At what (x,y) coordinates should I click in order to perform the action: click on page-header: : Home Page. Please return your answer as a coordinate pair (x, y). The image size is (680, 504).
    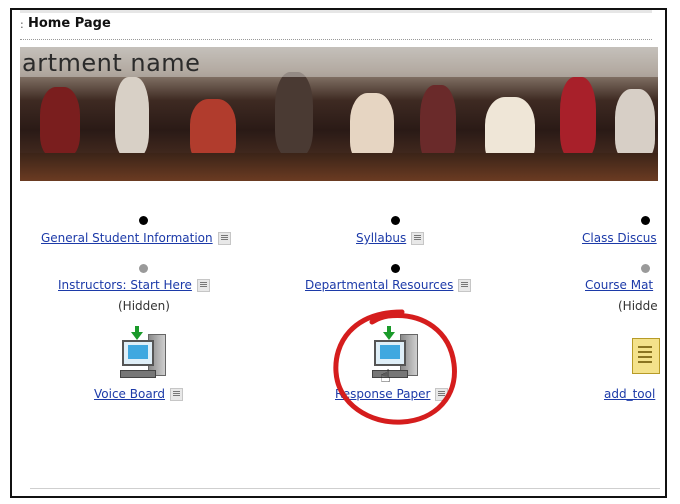
    Looking at the image, I should click on (336, 27).